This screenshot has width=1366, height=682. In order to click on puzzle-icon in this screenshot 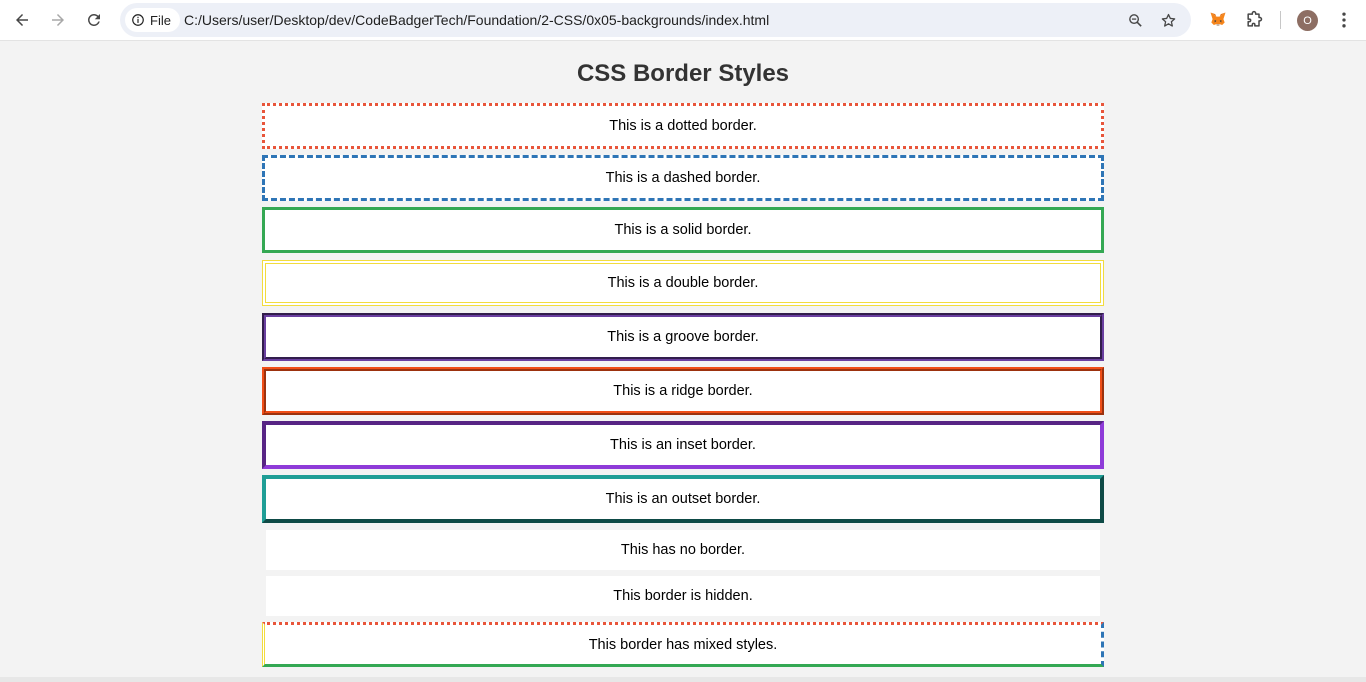, I will do `click(1255, 18)`.